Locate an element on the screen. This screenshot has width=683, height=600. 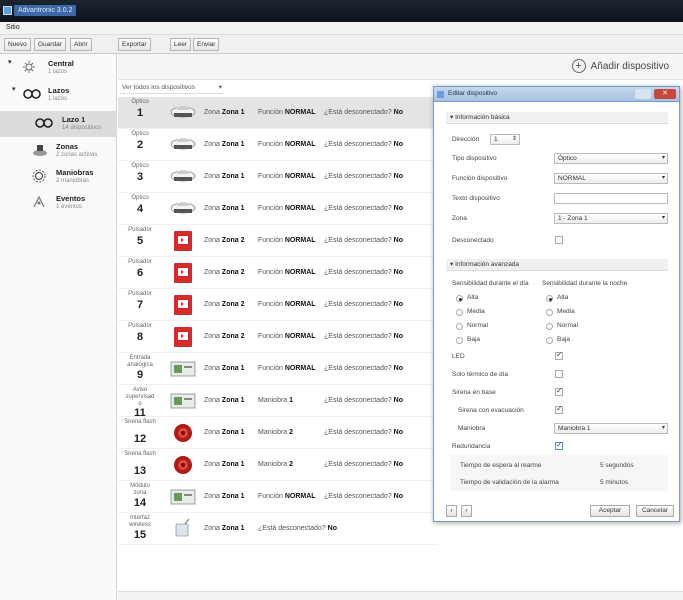
export-button: Exportar is located at coordinates (134, 44).